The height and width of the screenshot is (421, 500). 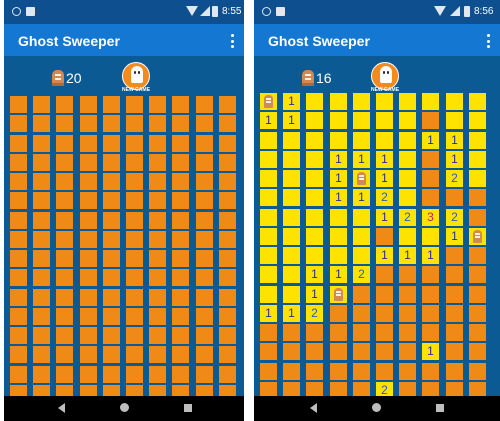 I want to click on flagged-cell, so click(x=477, y=236).